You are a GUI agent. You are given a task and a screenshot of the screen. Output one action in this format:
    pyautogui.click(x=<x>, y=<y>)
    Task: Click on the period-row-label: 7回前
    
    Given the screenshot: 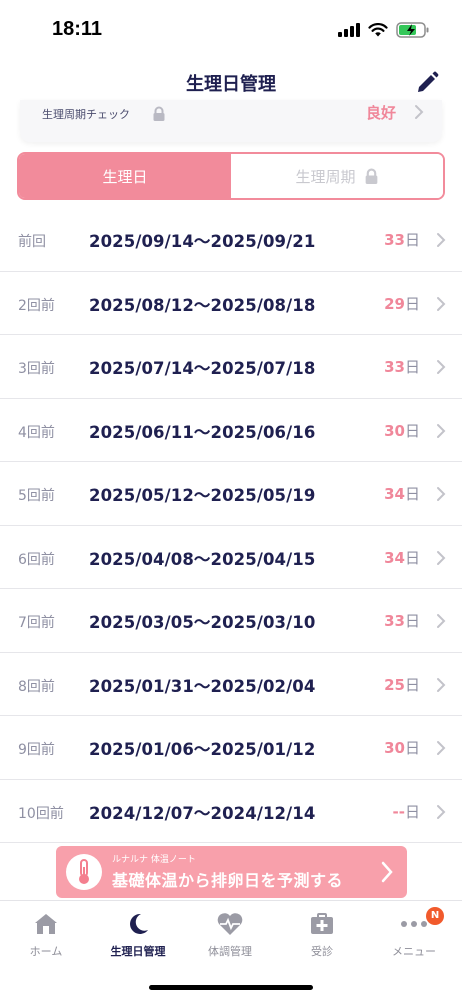 What is the action you would take?
    pyautogui.click(x=36, y=623)
    